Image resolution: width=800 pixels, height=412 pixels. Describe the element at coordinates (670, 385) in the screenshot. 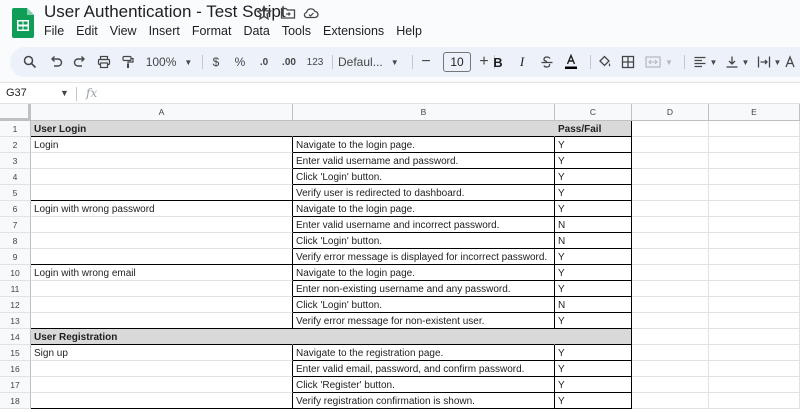

I see `cell-d17` at that location.